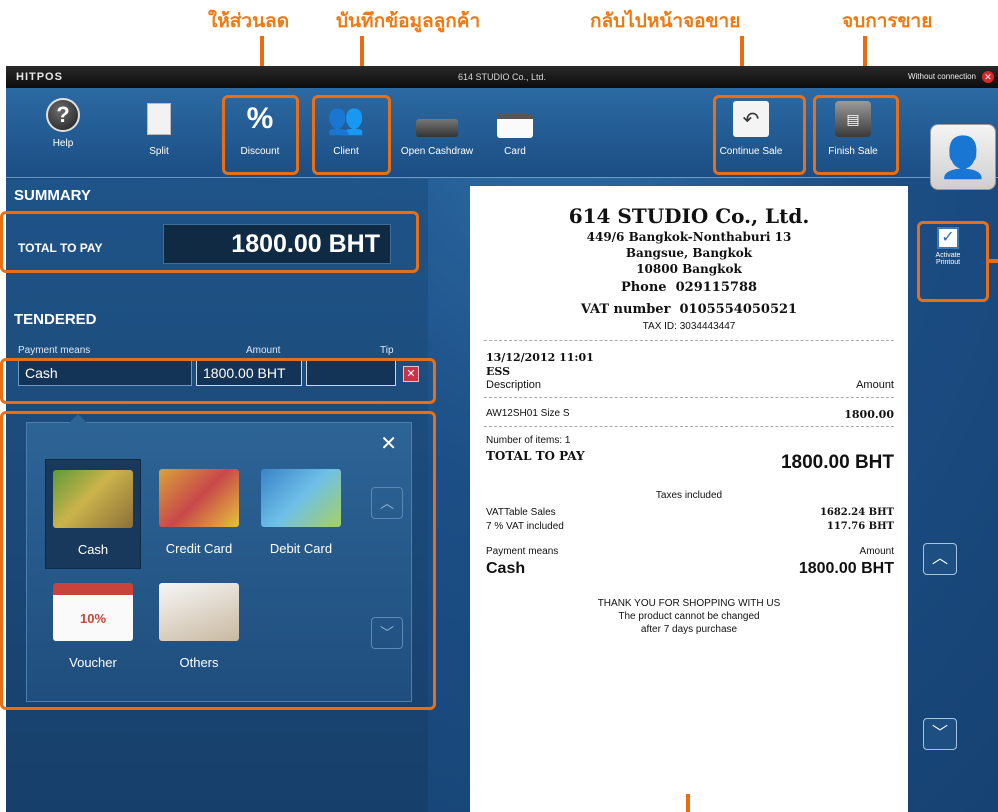 Image resolution: width=998 pixels, height=812 pixels. Describe the element at coordinates (260, 135) in the screenshot. I see `highlight-discount` at that location.